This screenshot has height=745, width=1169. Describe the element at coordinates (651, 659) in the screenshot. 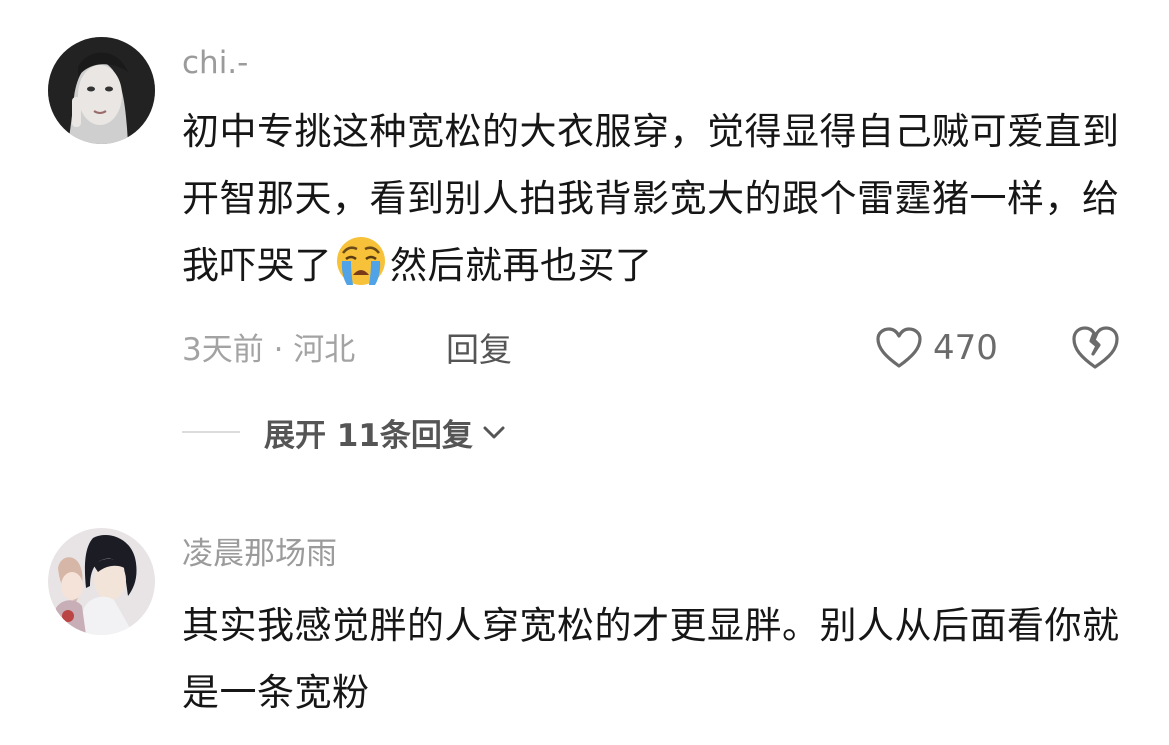

I see `comment-text: 其实我感觉胖的人穿宽松的才更显胖。别人从后面看你就是一条宽粉` at that location.